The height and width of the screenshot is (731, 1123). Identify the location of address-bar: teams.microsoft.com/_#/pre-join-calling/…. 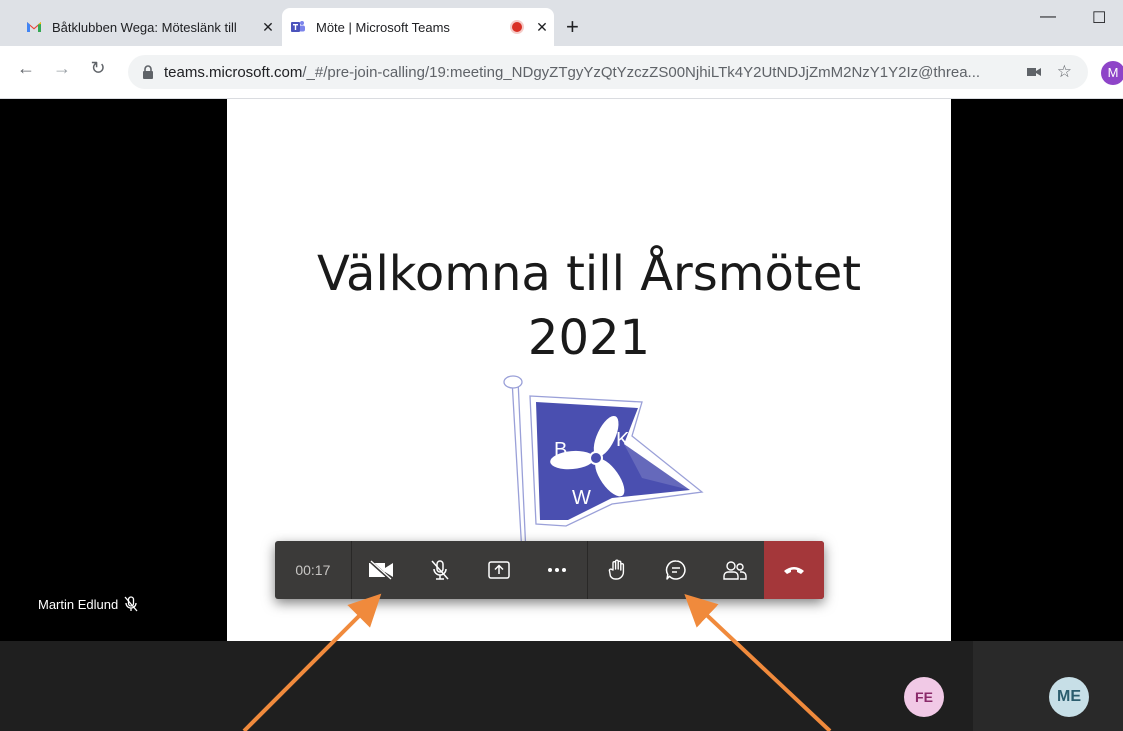
(608, 72).